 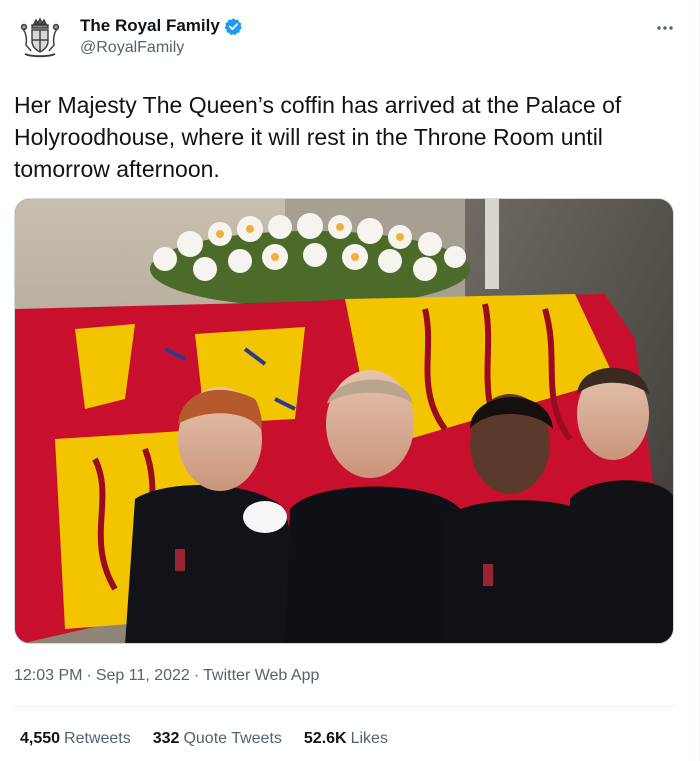 I want to click on tweet-source: Twitter Web App, so click(x=261, y=676).